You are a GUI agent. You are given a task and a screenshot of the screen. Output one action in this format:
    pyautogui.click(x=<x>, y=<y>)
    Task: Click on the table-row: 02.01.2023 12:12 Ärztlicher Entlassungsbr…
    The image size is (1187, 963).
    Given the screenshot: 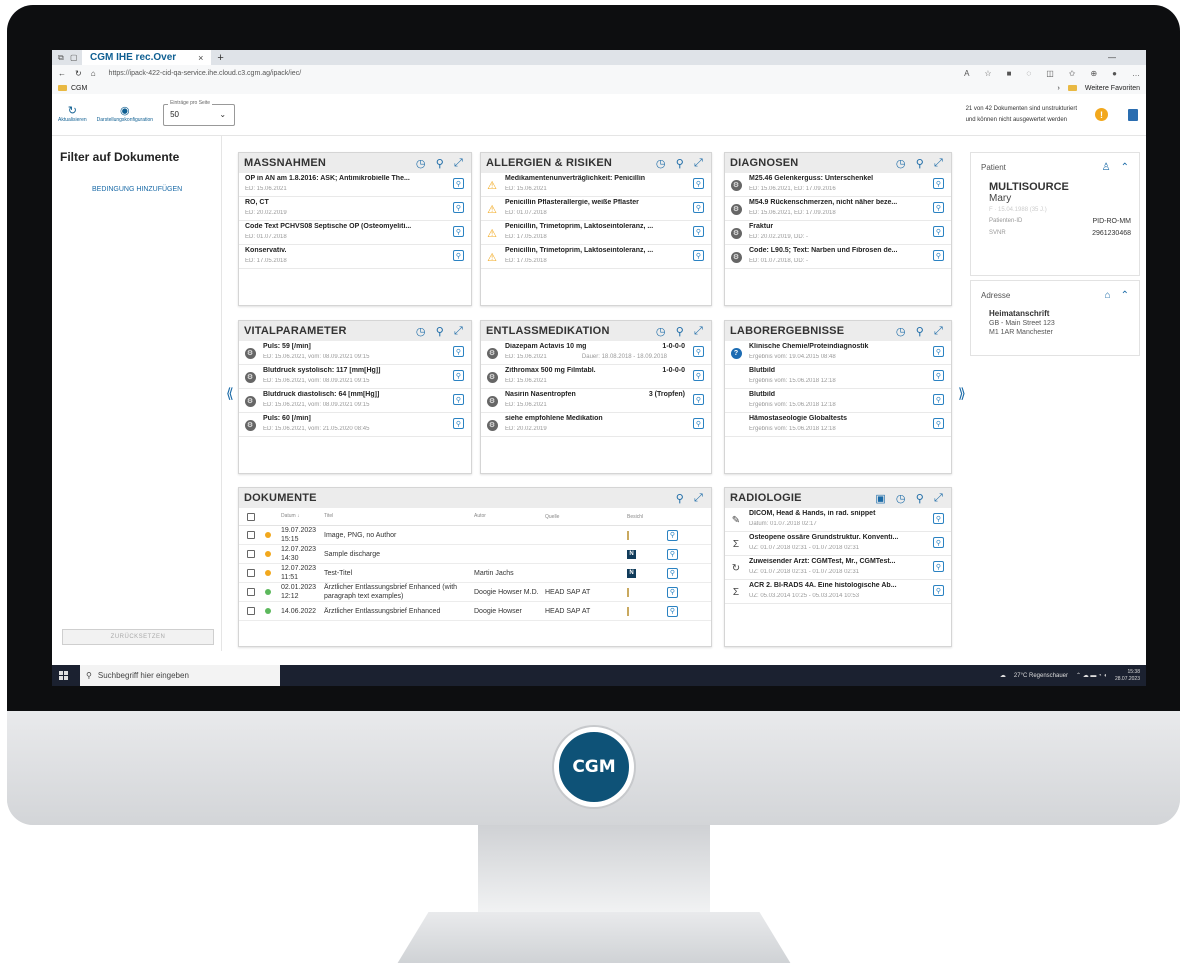 What is the action you would take?
    pyautogui.click(x=475, y=592)
    